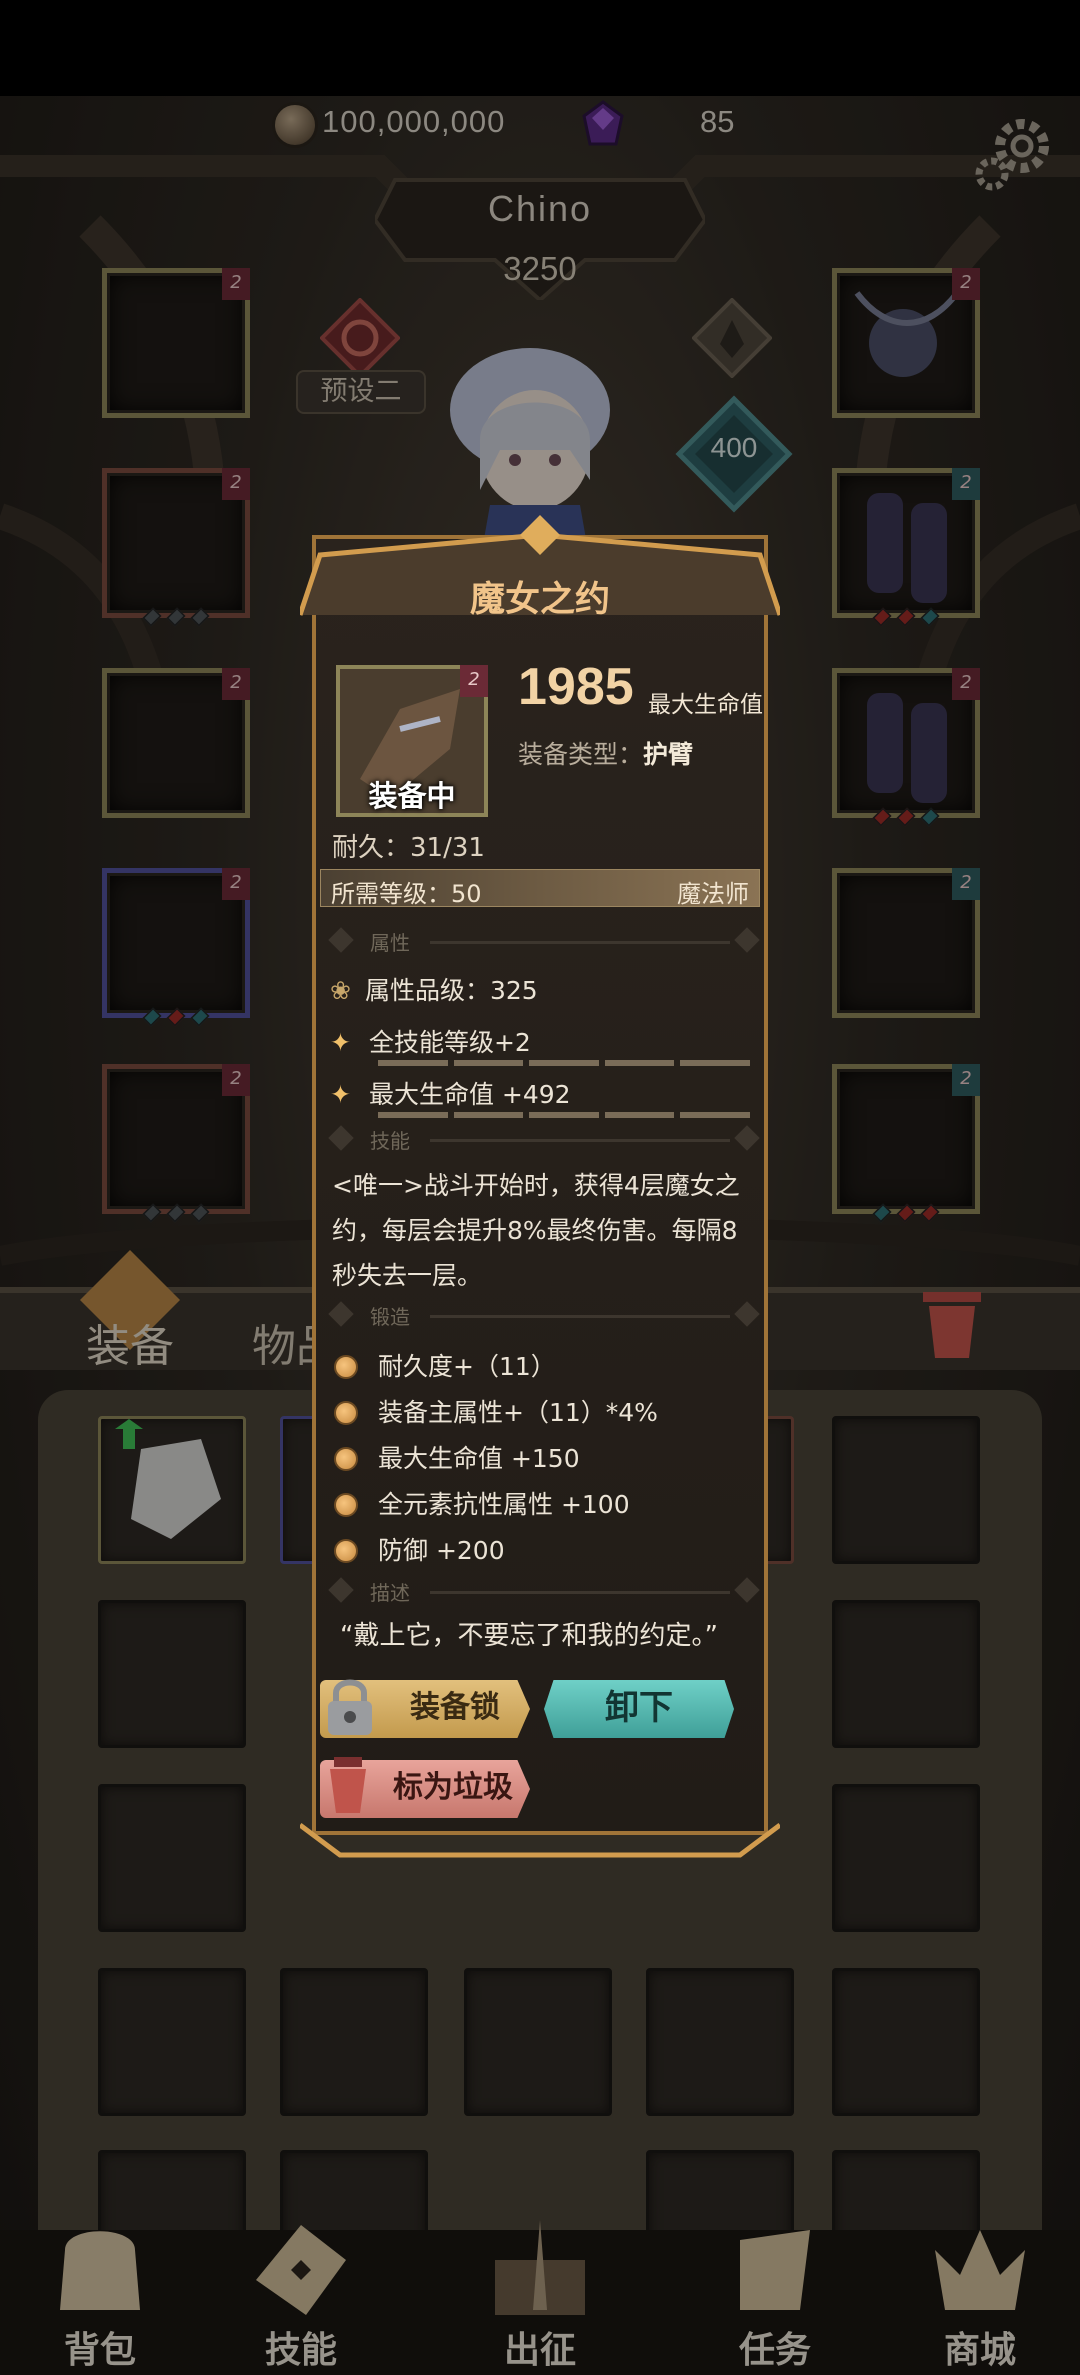 The width and height of the screenshot is (1080, 2375). I want to click on attribute-row: ✦ 全技能等级+2, so click(430, 1041).